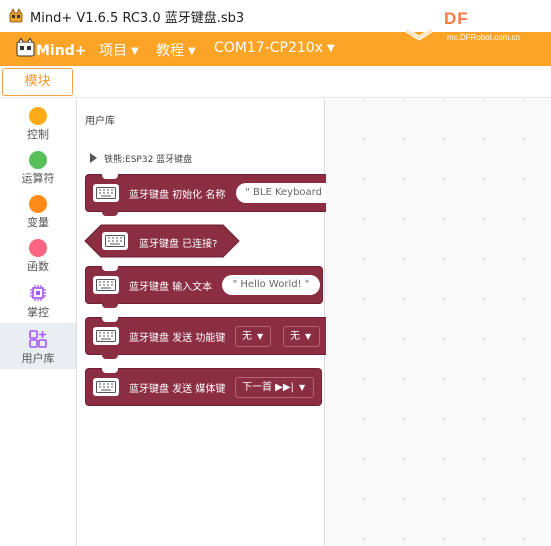 The height and width of the screenshot is (546, 551). I want to click on category-handpy: 掌控, so click(38, 300).